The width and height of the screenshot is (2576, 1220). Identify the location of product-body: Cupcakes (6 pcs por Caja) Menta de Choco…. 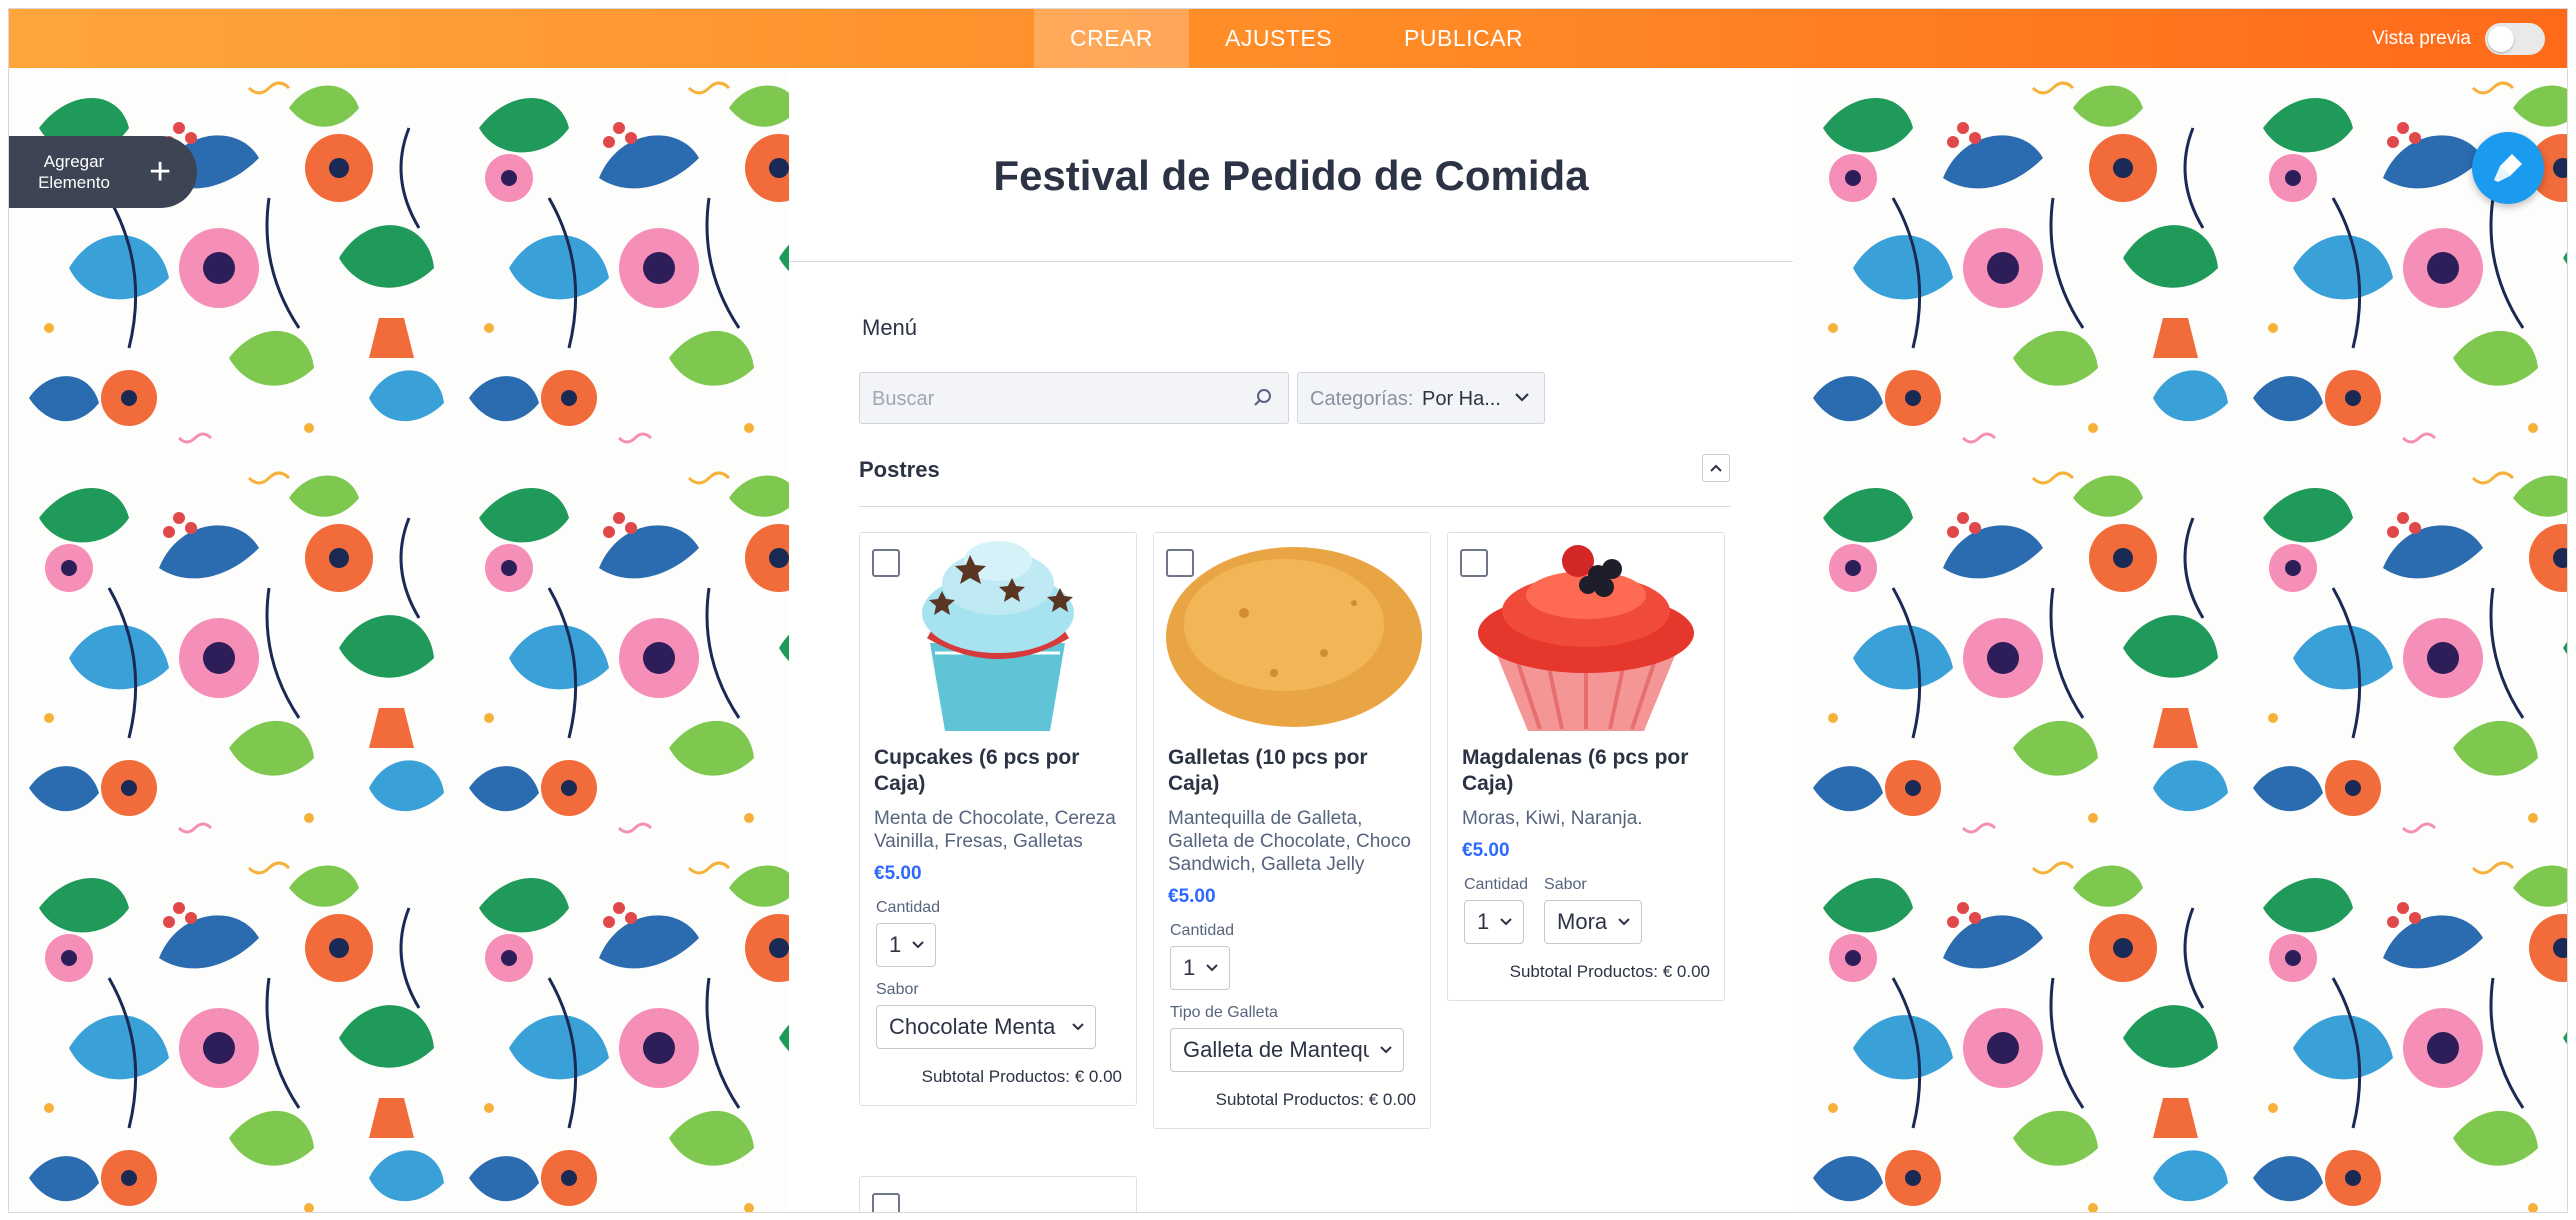
(998, 918).